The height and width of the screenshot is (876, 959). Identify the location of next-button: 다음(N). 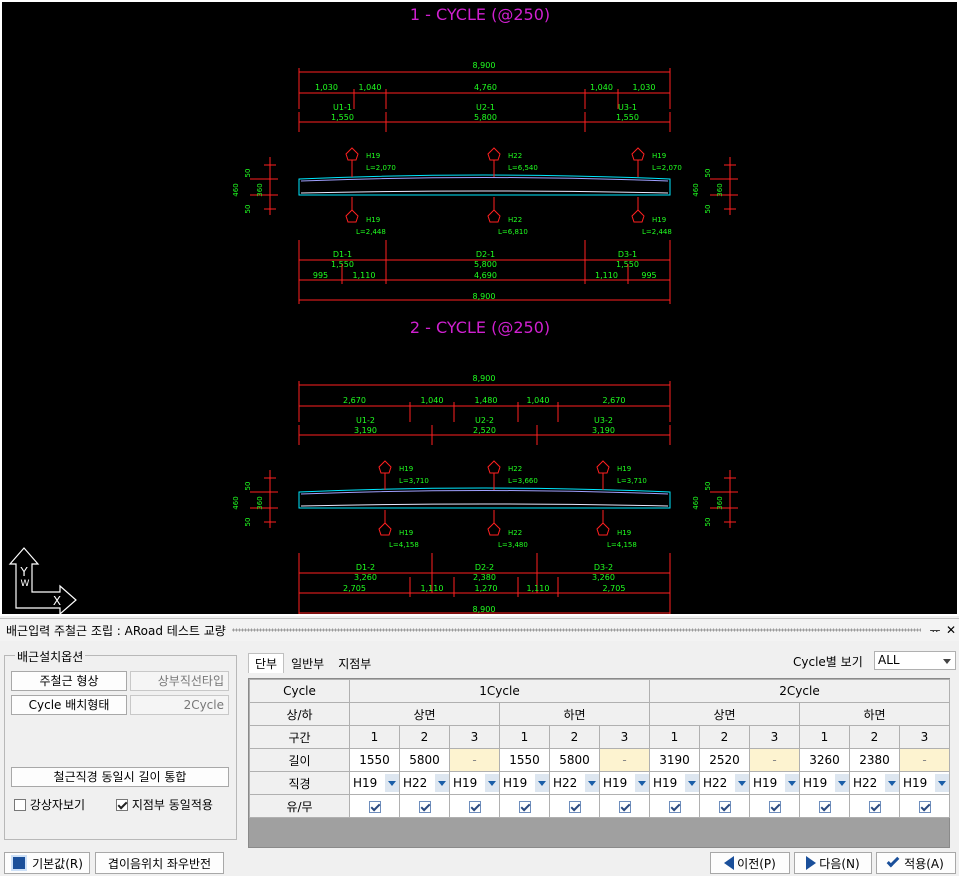
(833, 863).